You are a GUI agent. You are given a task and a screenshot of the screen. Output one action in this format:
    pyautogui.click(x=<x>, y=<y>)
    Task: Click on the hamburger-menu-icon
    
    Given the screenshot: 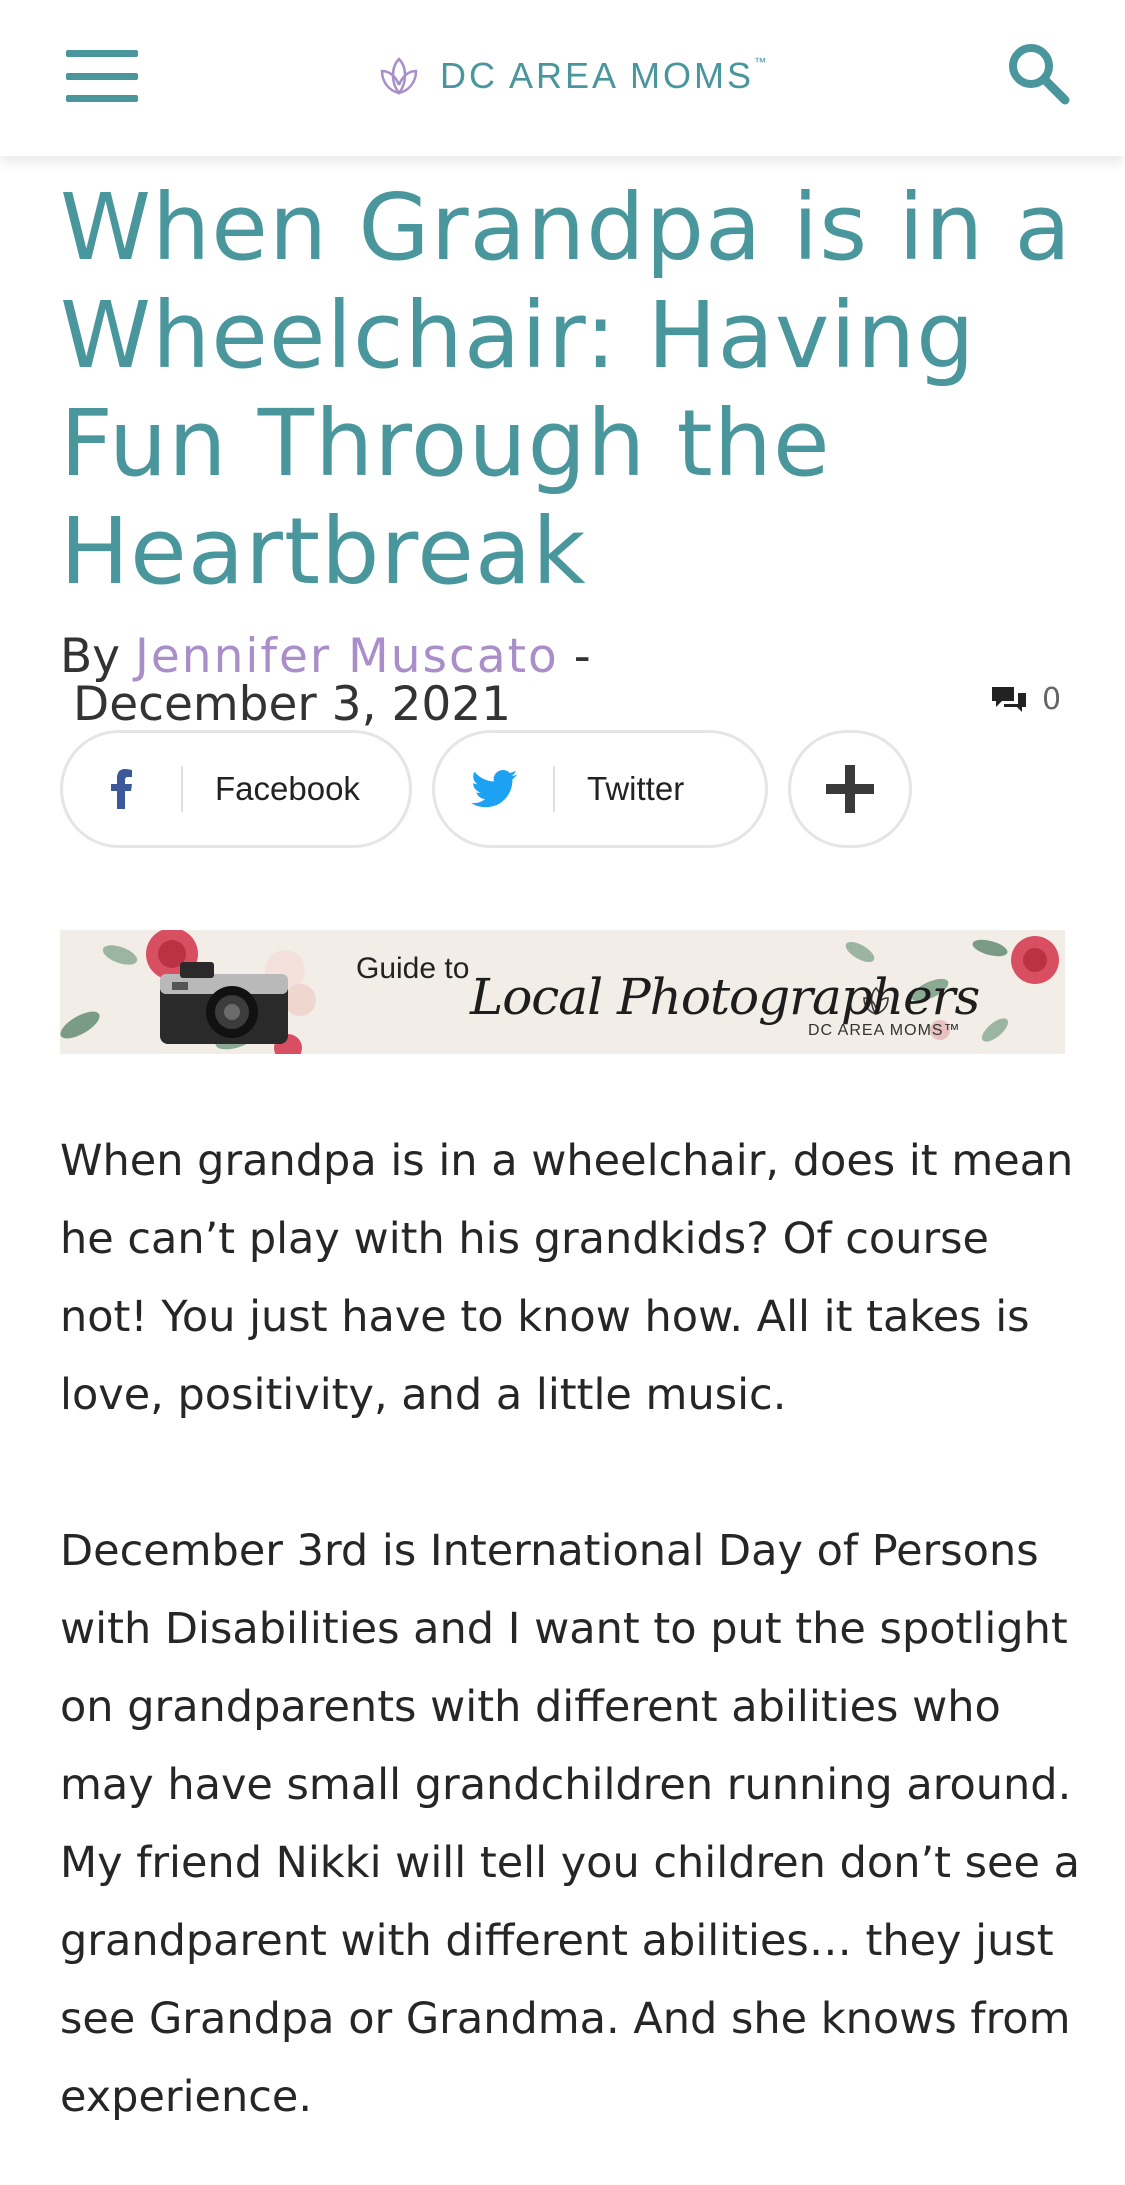 What is the action you would take?
    pyautogui.click(x=102, y=76)
    